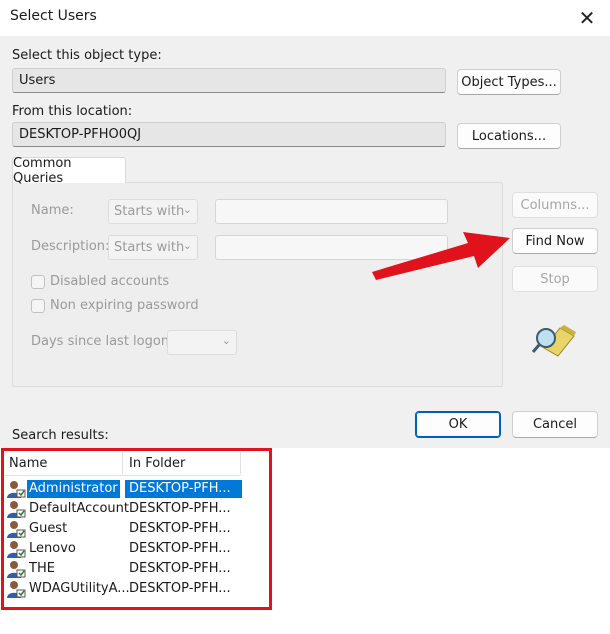  I want to click on search-results-label: Search results:, so click(60, 435).